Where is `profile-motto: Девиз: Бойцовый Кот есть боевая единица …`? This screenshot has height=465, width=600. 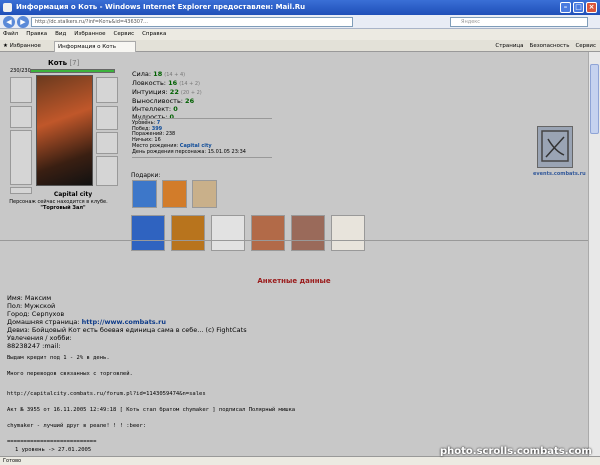
profile-motto: Девиз: Бойцовый Кот есть боевая единица … is located at coordinates (127, 330).